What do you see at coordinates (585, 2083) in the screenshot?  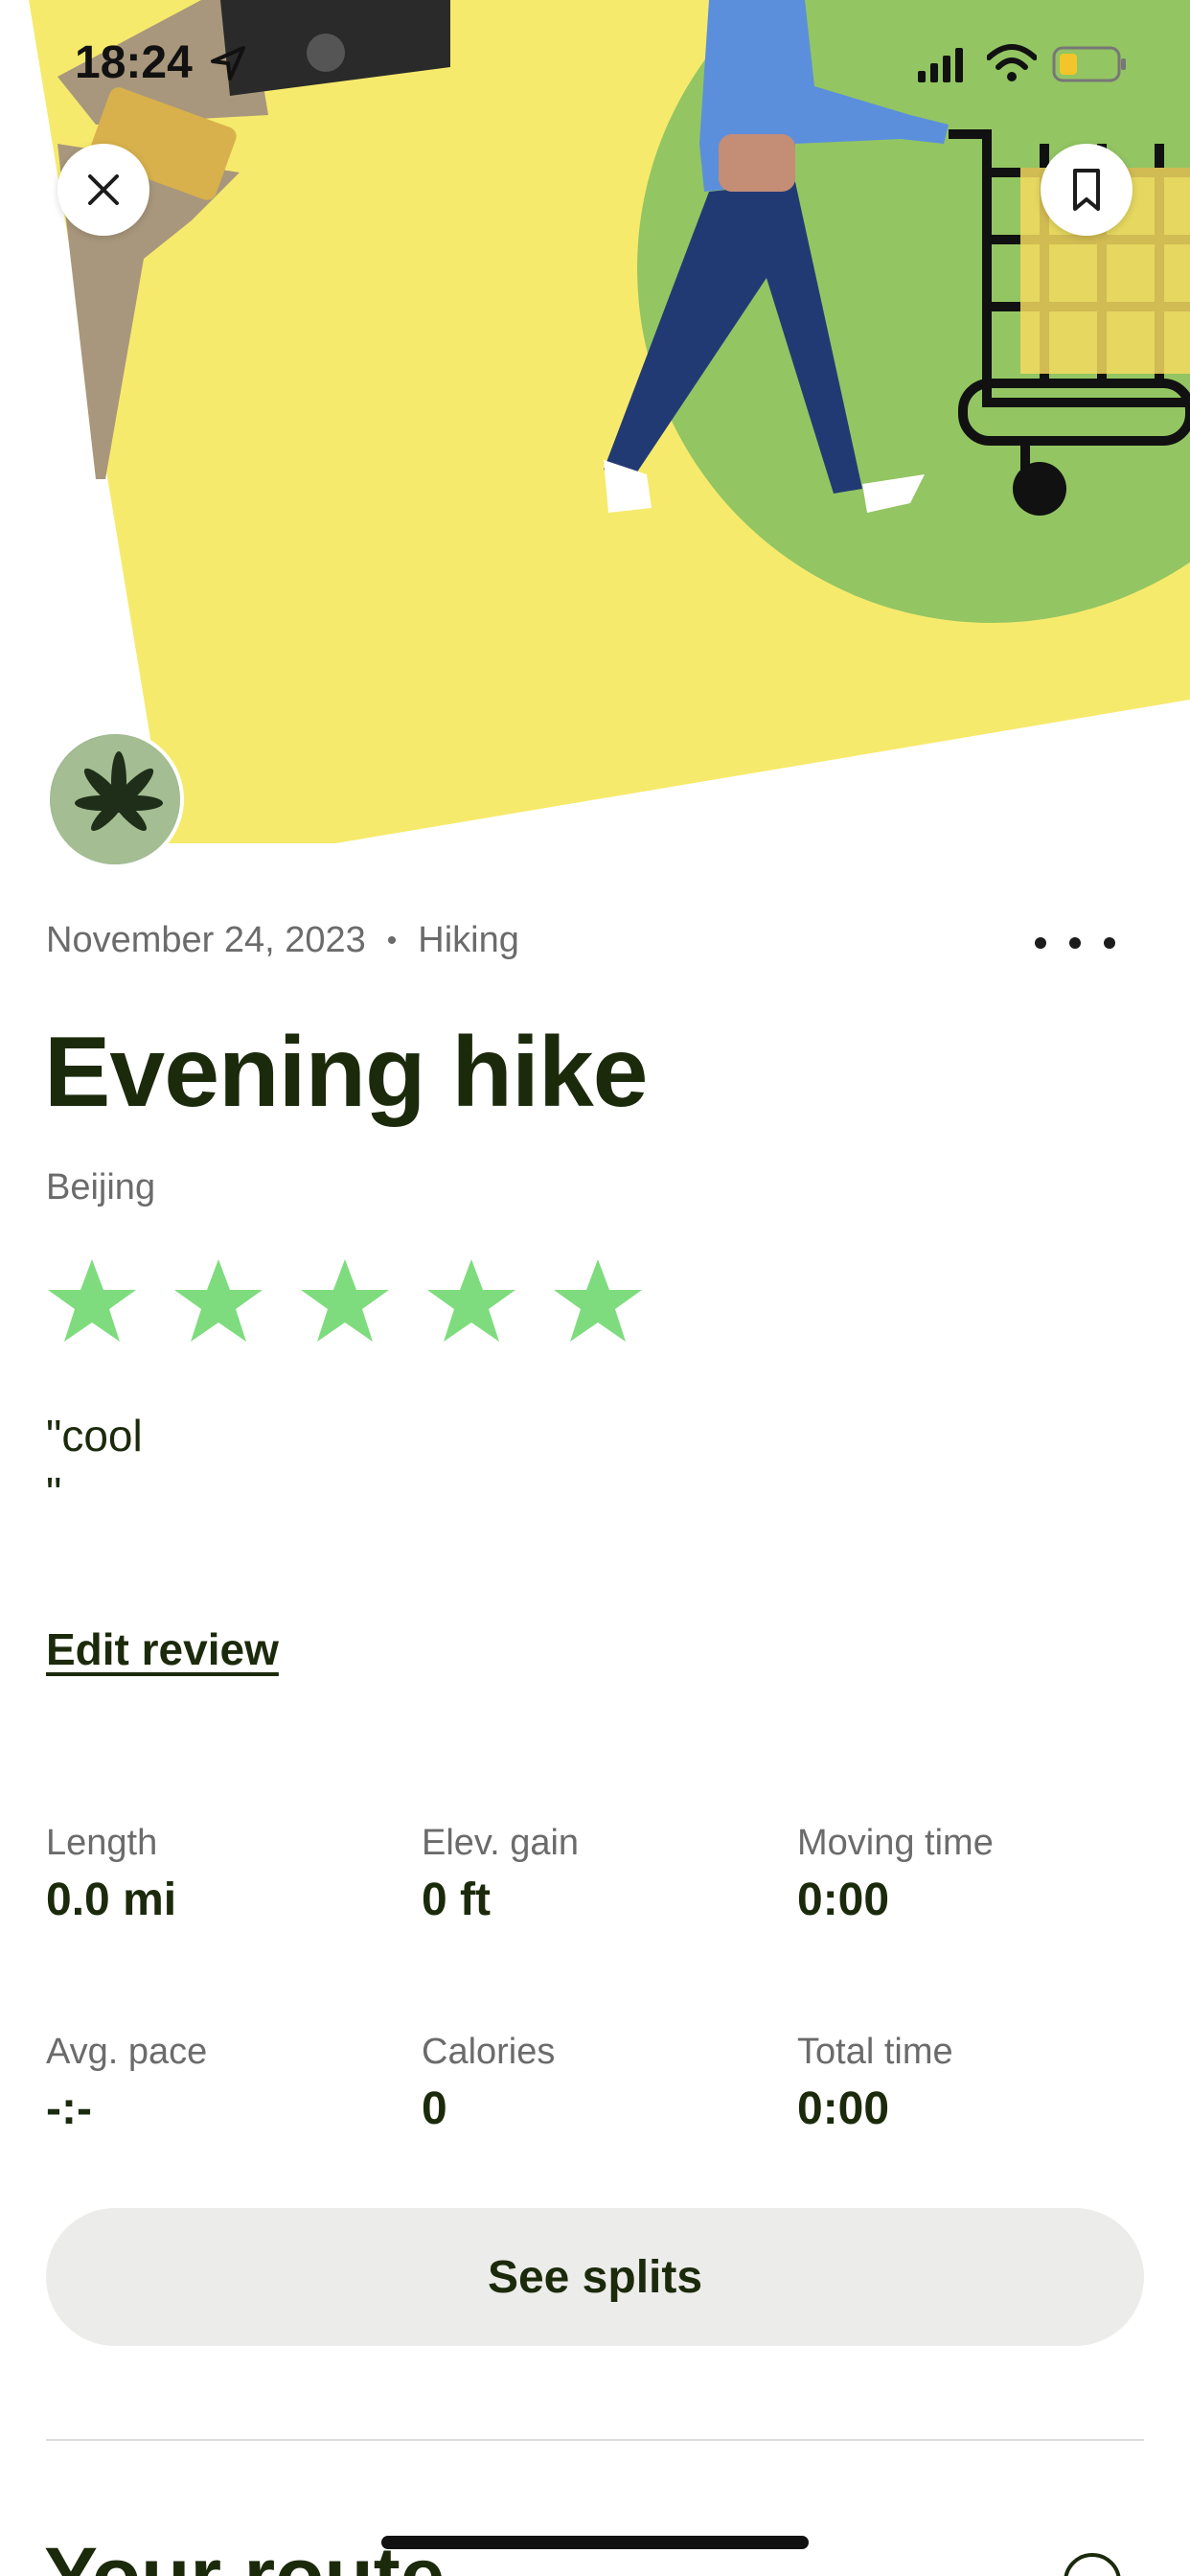 I see `stat-calories: Calories 0` at bounding box center [585, 2083].